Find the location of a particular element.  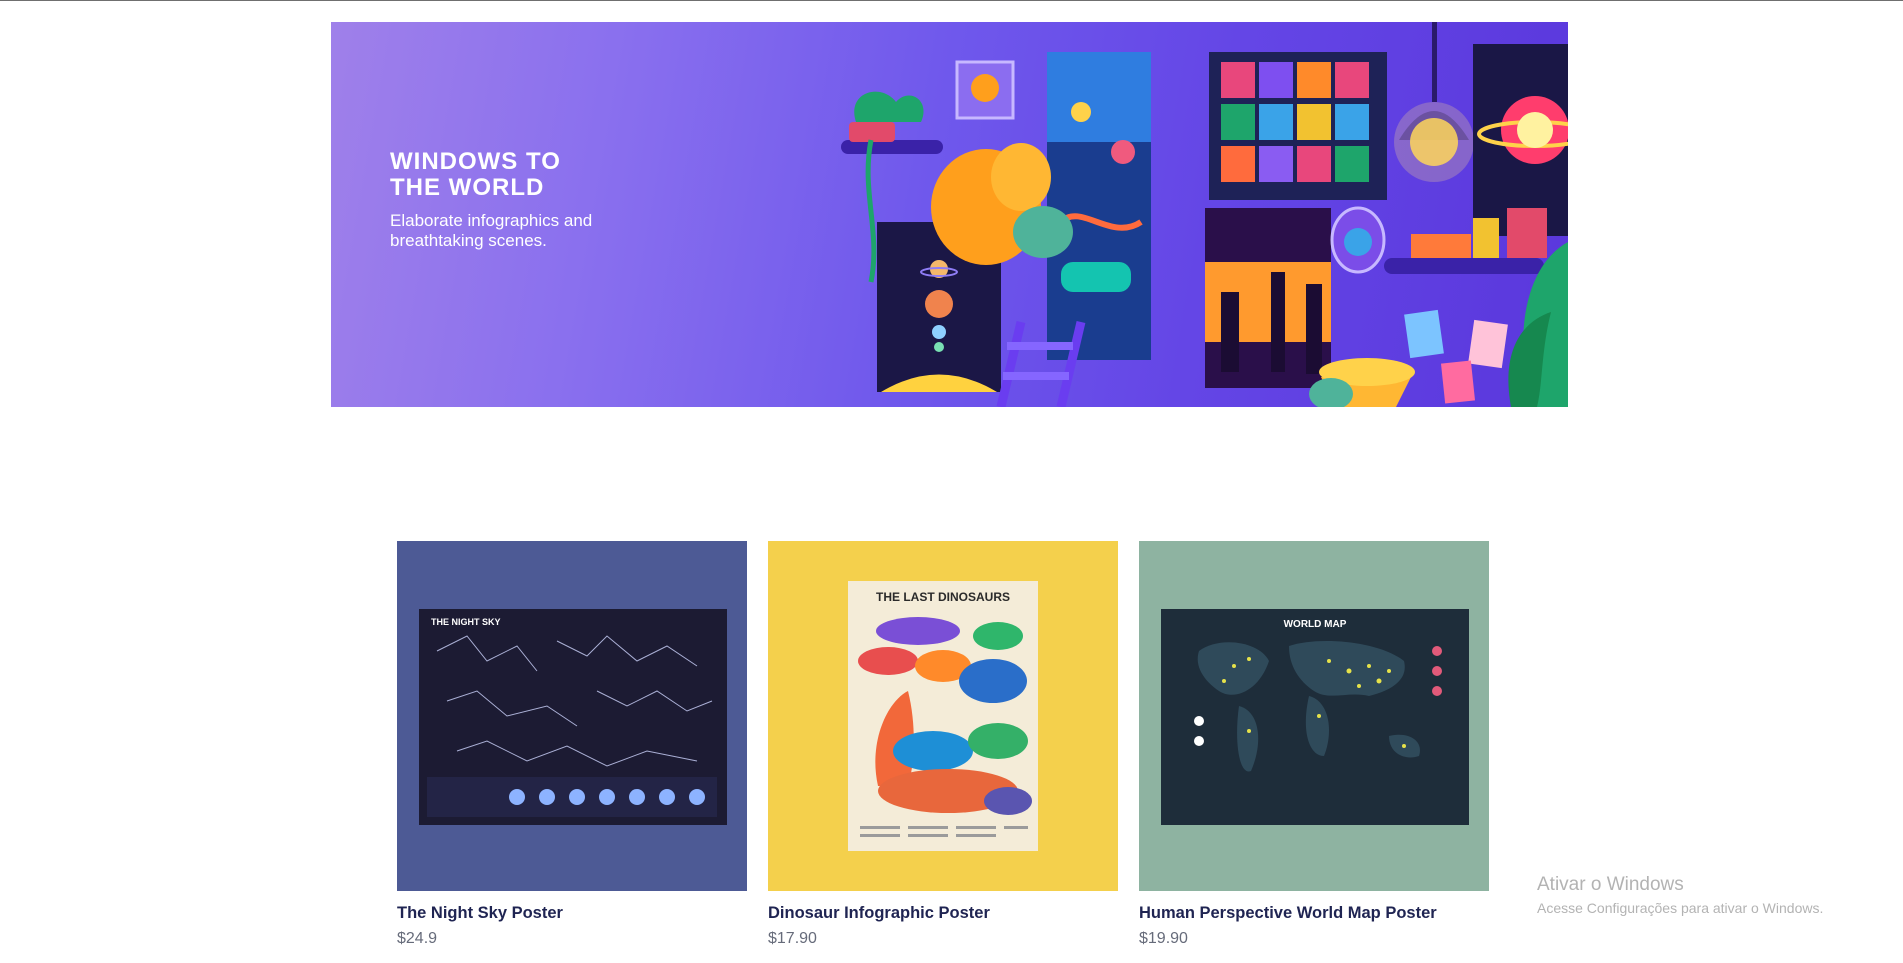

product-price: $19.90 is located at coordinates (1163, 938).